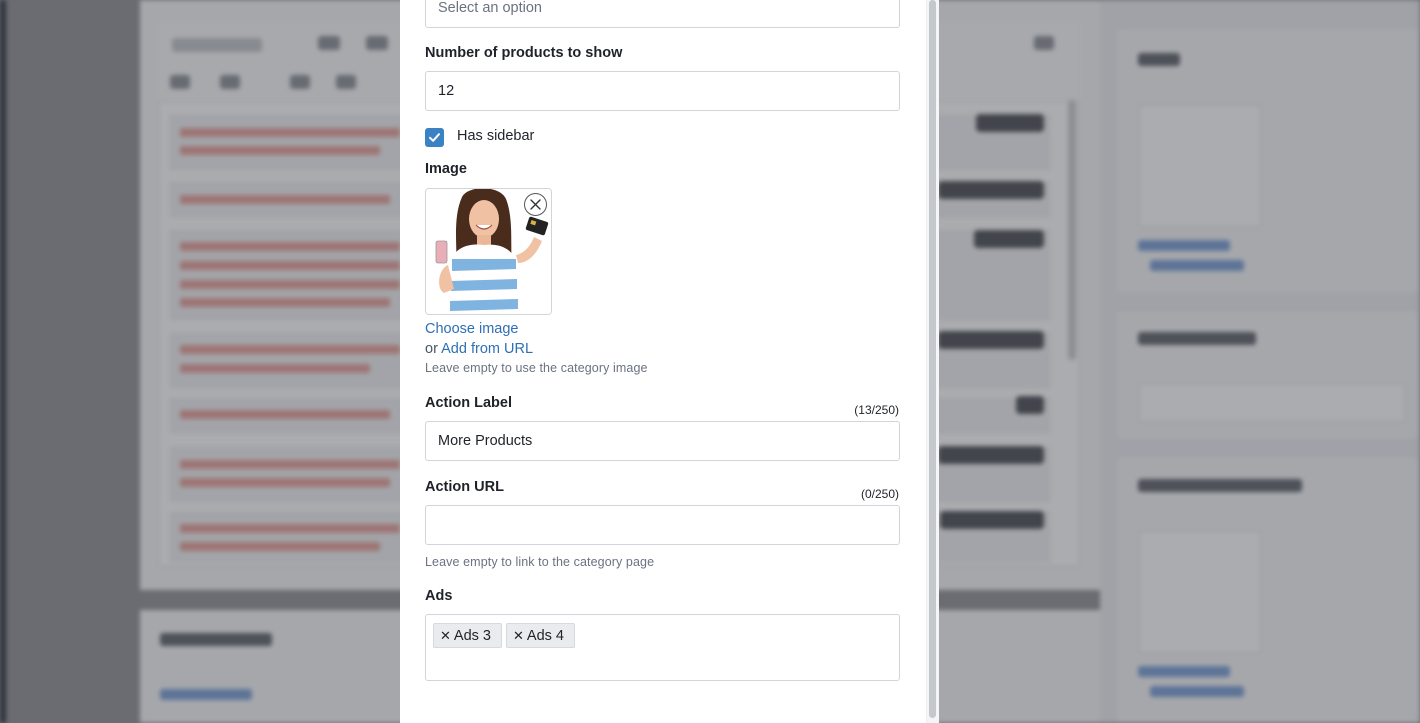  I want to click on remove-image-button, so click(535, 204).